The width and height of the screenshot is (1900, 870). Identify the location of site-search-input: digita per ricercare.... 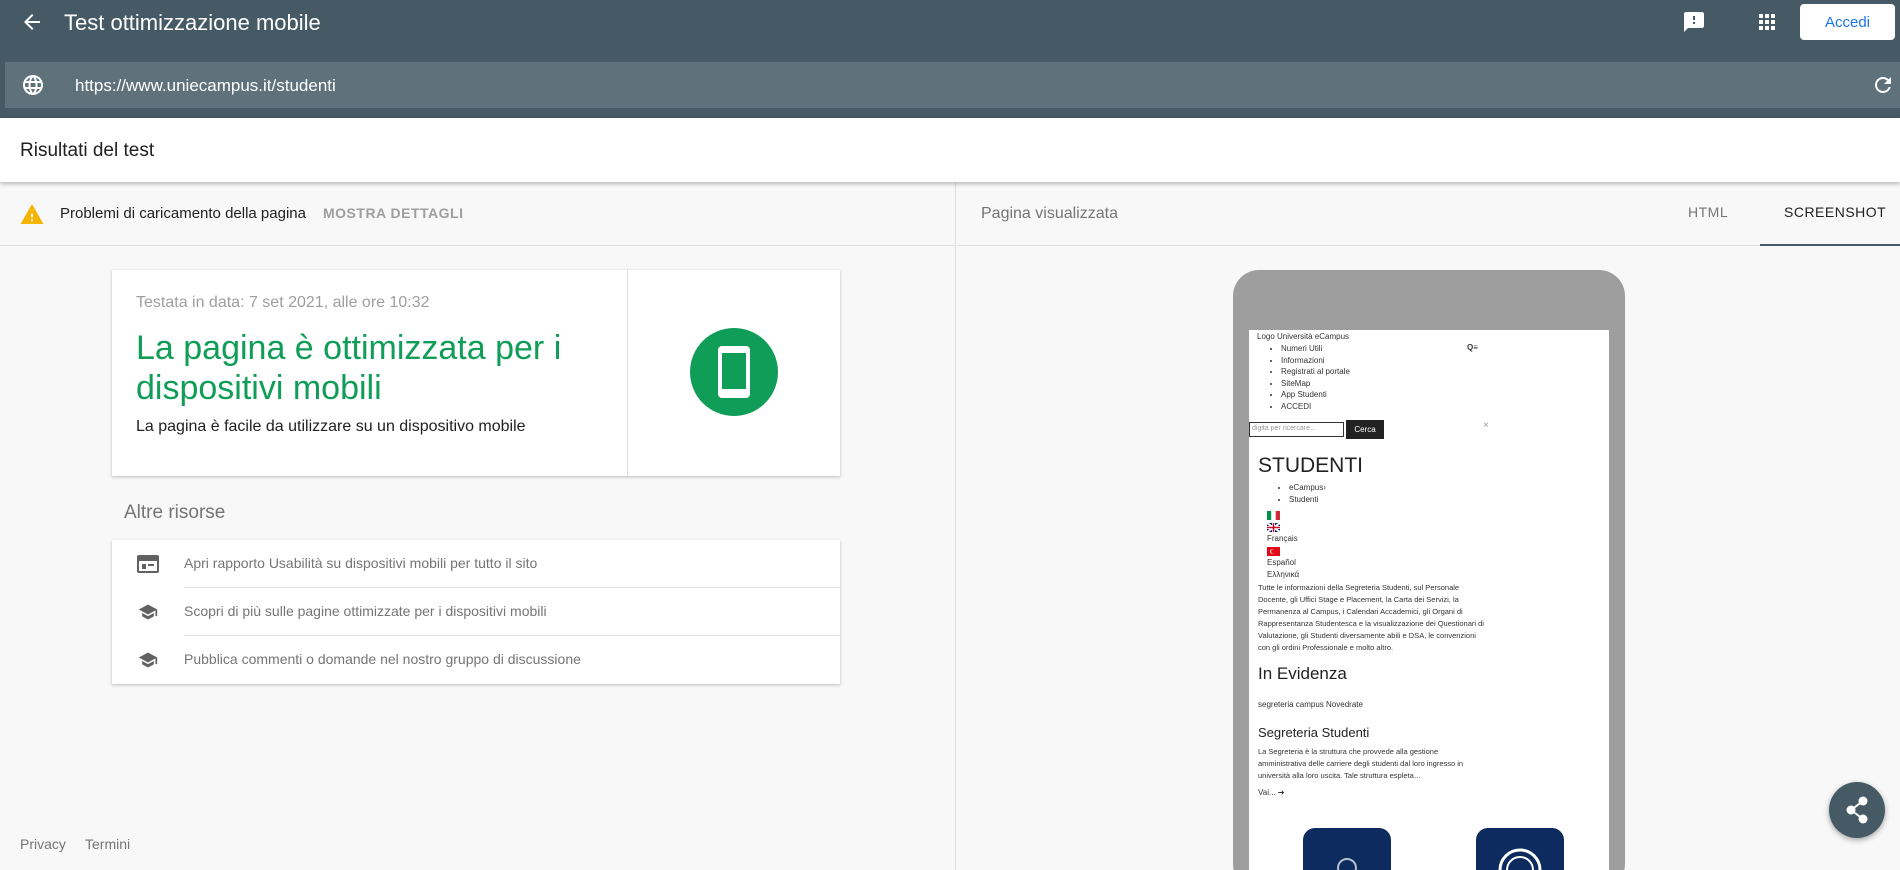
(1296, 429).